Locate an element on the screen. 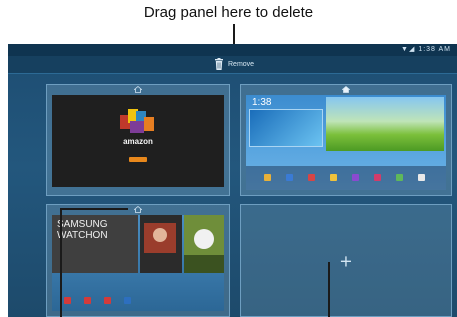 The image size is (457, 317). home-panel-amazon: amazon is located at coordinates (138, 140).